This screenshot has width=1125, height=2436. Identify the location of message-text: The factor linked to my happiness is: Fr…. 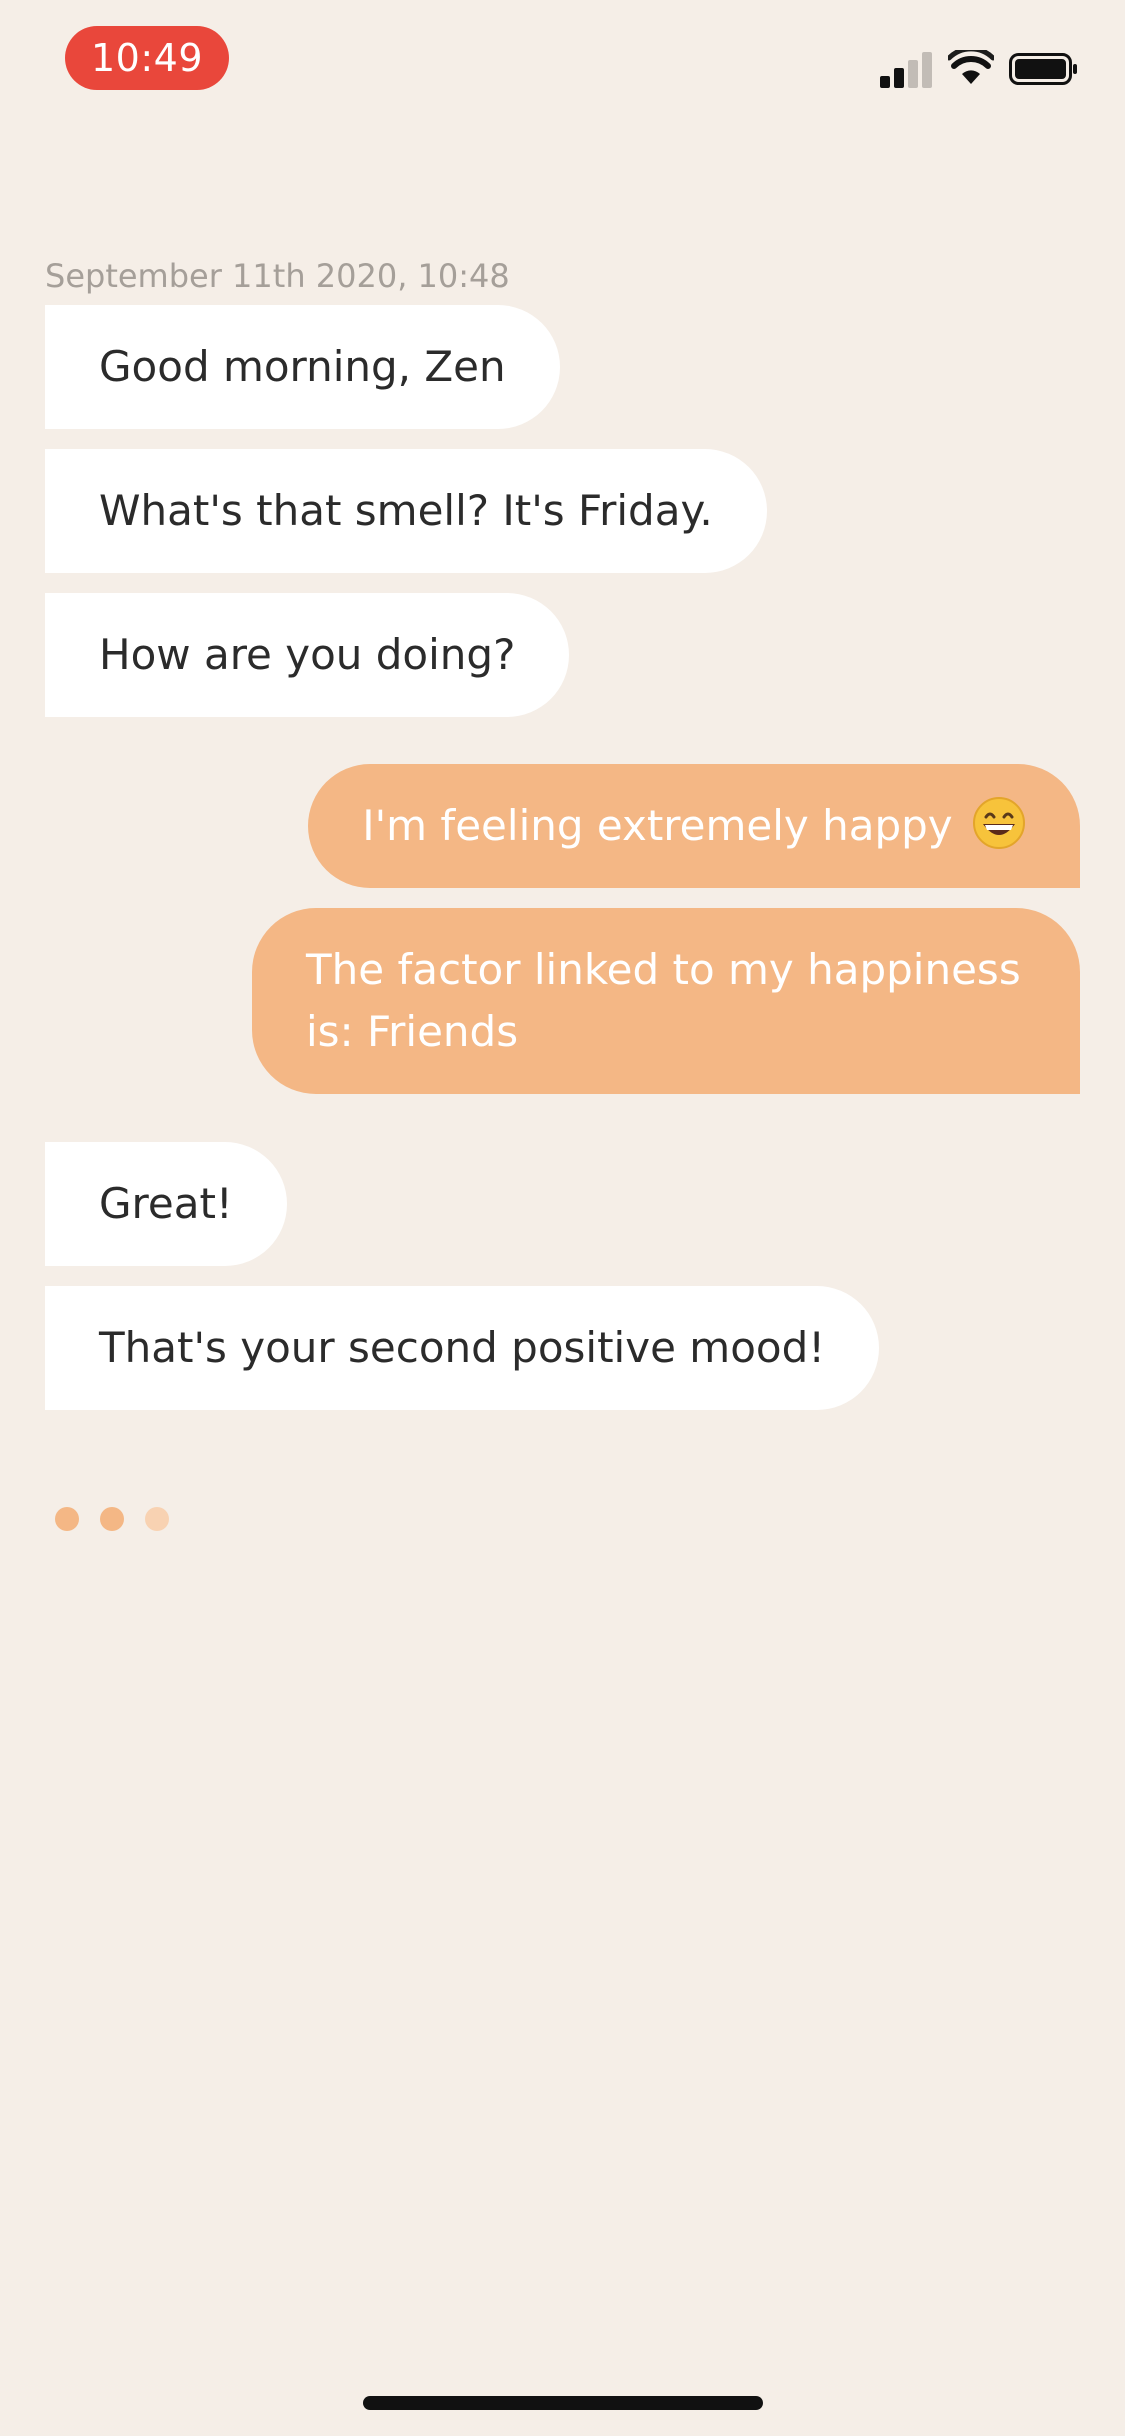
(663, 1000).